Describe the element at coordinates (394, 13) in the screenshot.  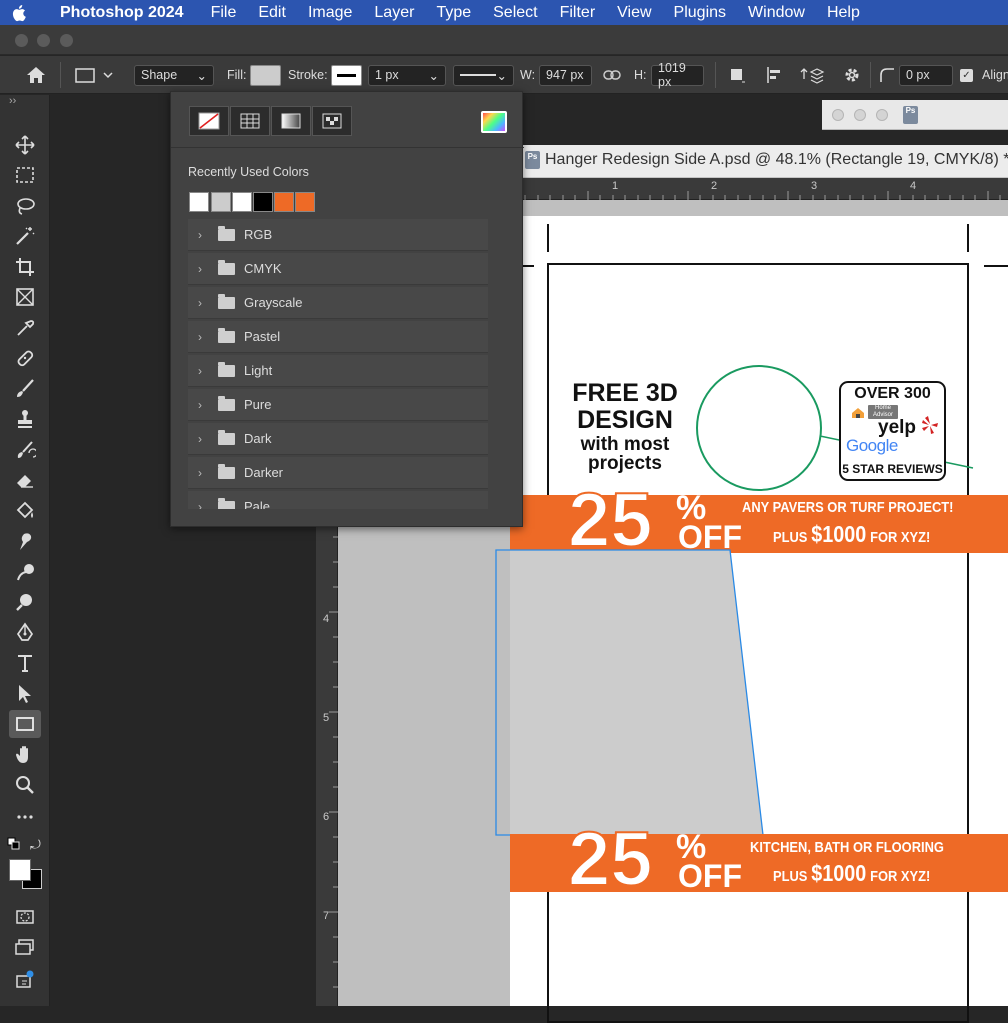
I see `menu-layer: Layer` at that location.